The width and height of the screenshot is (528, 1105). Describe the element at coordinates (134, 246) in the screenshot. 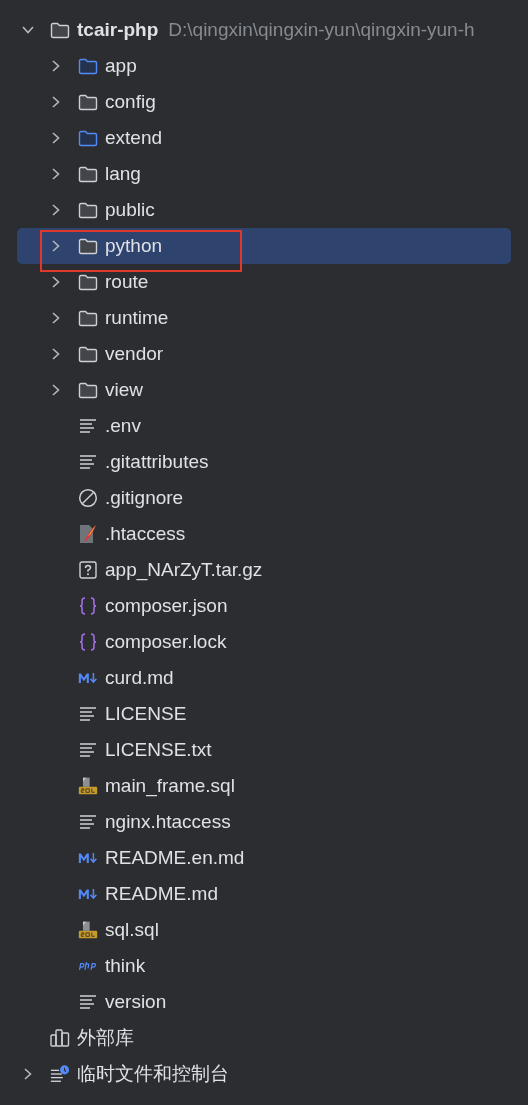

I see `tree-item-label: python` at that location.